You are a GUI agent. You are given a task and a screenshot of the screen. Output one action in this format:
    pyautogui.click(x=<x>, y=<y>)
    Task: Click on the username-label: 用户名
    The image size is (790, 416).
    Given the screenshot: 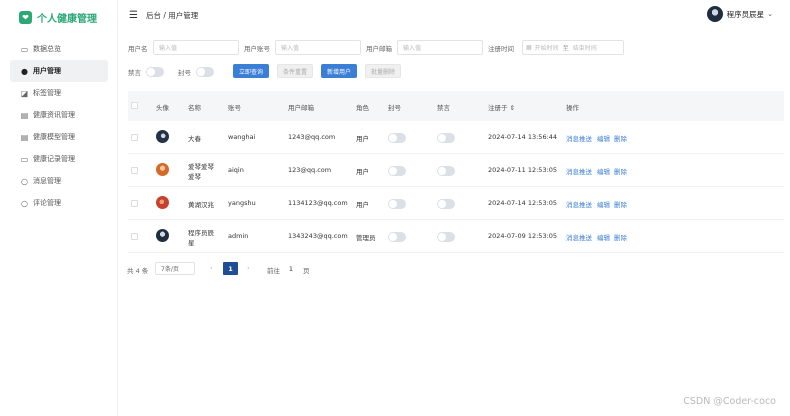 What is the action you would take?
    pyautogui.click(x=138, y=49)
    